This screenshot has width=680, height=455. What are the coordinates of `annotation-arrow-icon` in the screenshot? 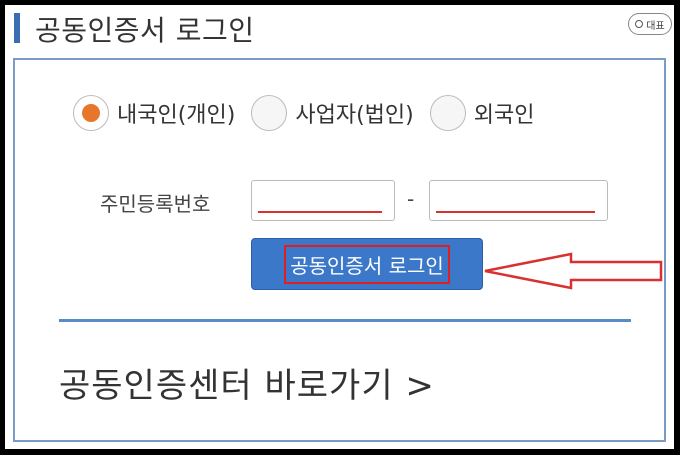 It's located at (573, 271).